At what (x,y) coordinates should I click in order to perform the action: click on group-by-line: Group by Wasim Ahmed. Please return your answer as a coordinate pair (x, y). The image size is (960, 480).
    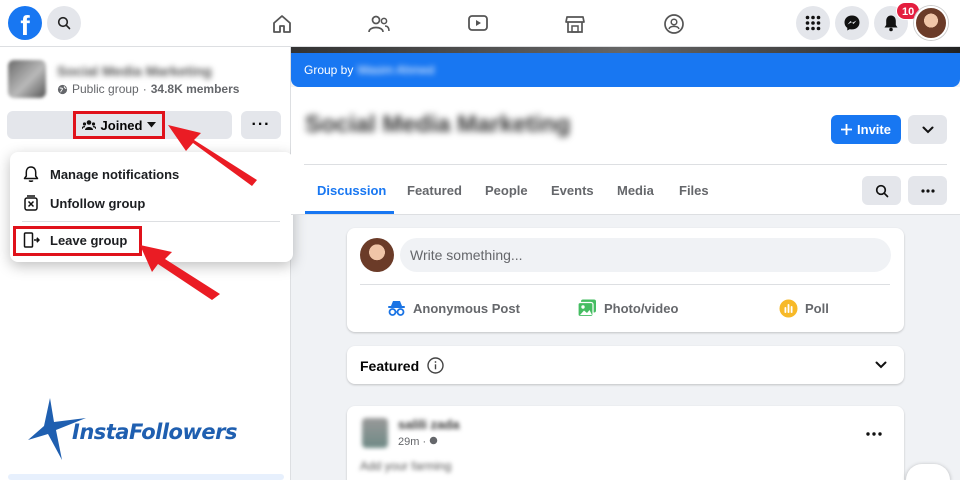
    Looking at the image, I should click on (369, 70).